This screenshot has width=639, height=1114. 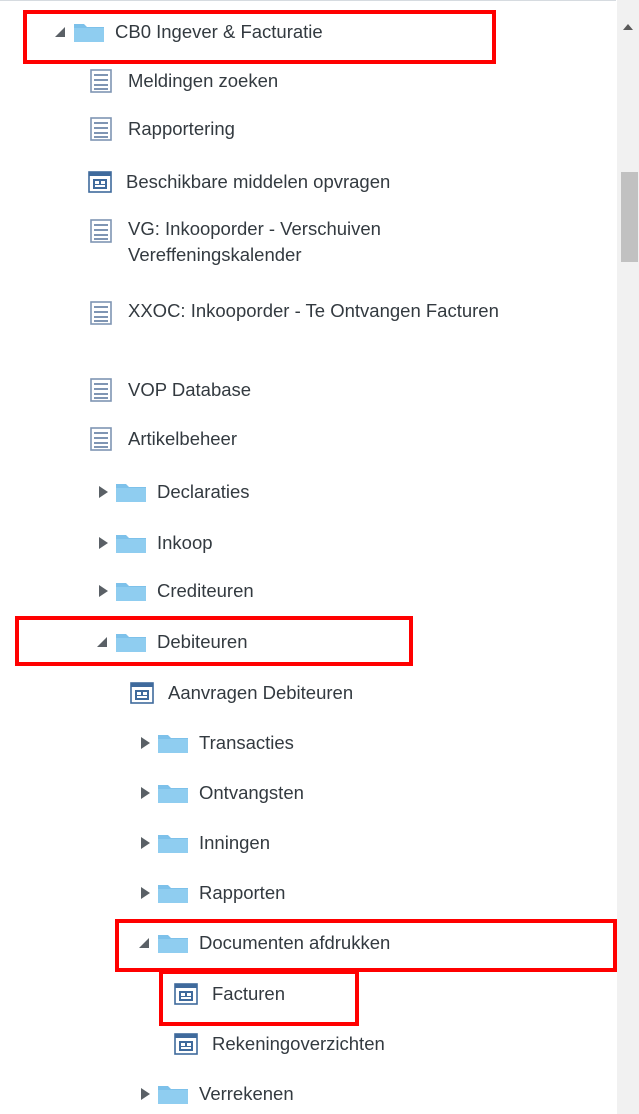 I want to click on tree-item-label: Artikelbeheer, so click(x=183, y=438).